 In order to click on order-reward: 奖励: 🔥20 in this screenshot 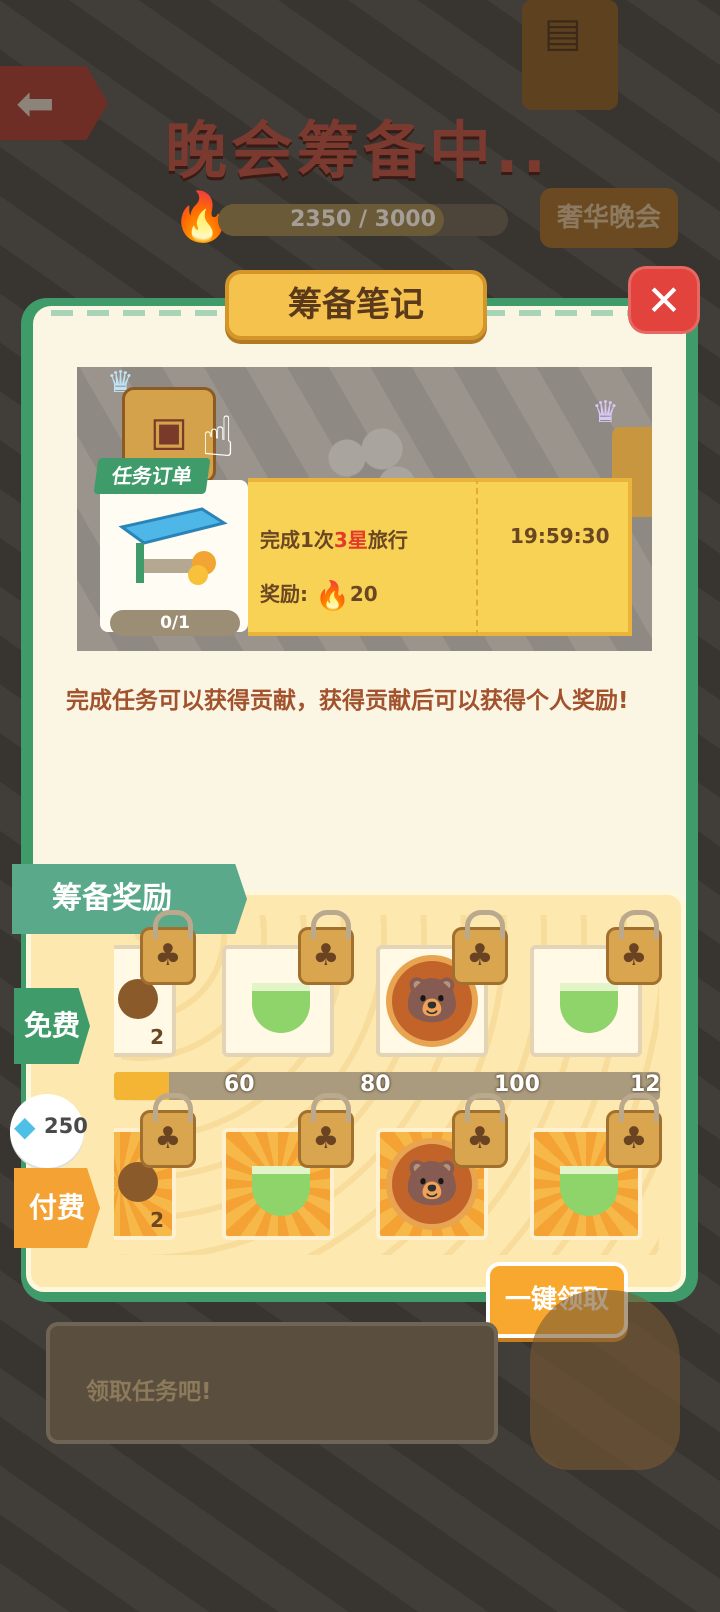, I will do `click(319, 595)`.